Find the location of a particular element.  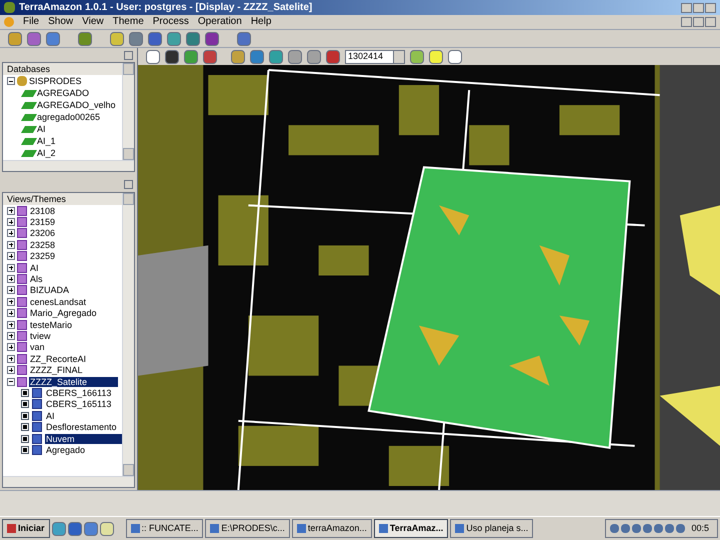

tree-item: 23108 is located at coordinates (42, 211).